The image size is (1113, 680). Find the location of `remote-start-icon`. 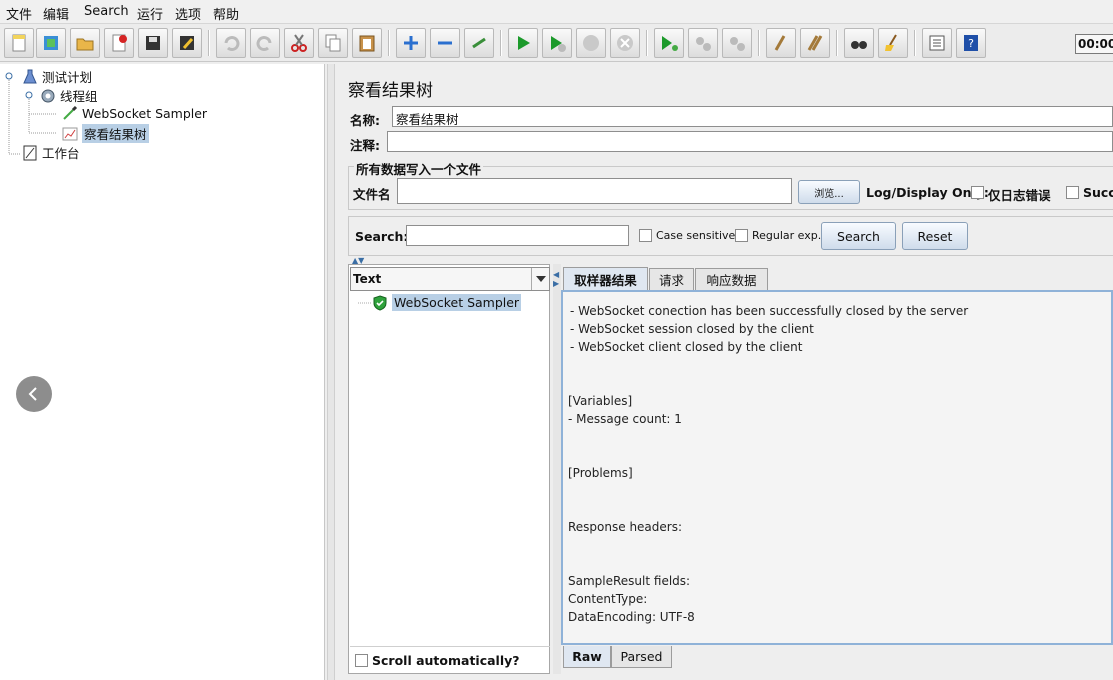

remote-start-icon is located at coordinates (669, 43).